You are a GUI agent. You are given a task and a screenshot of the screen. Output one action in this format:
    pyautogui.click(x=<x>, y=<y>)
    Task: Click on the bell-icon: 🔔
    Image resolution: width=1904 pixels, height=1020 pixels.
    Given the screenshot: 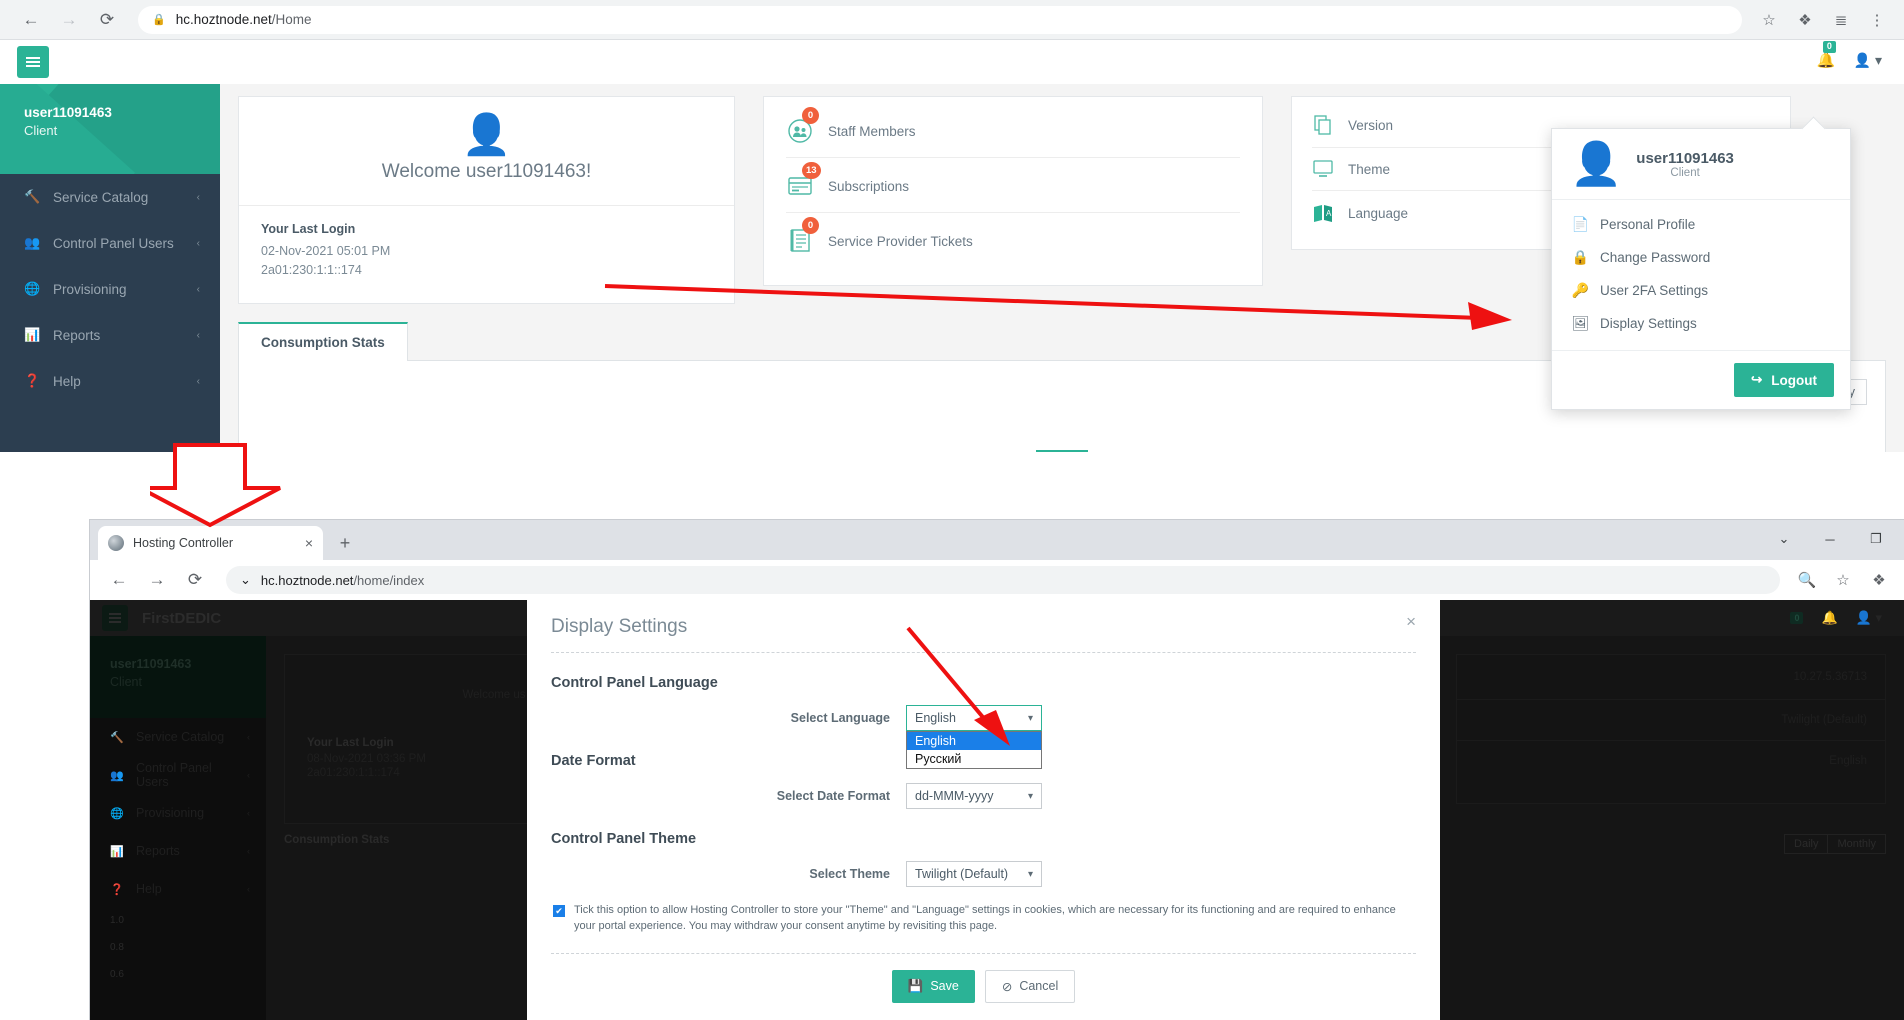 What is the action you would take?
    pyautogui.click(x=1829, y=618)
    